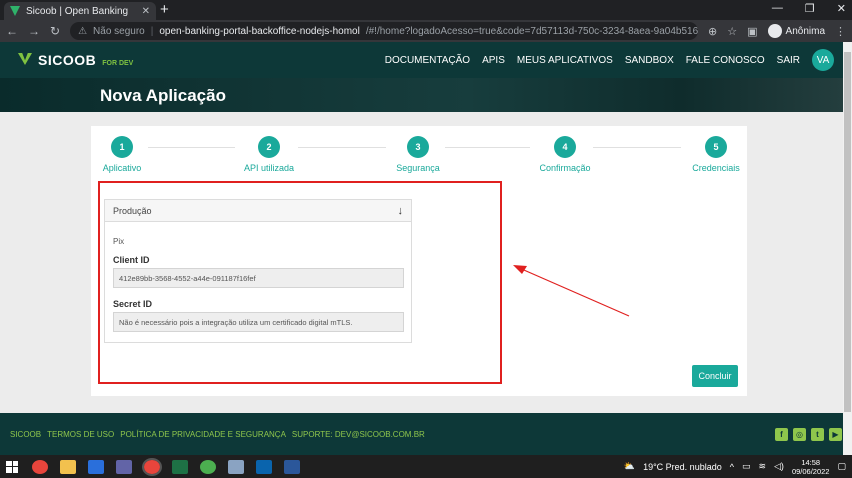 The height and width of the screenshot is (478, 852). What do you see at coordinates (752, 31) in the screenshot?
I see `side-panel-icon: ▣` at bounding box center [752, 31].